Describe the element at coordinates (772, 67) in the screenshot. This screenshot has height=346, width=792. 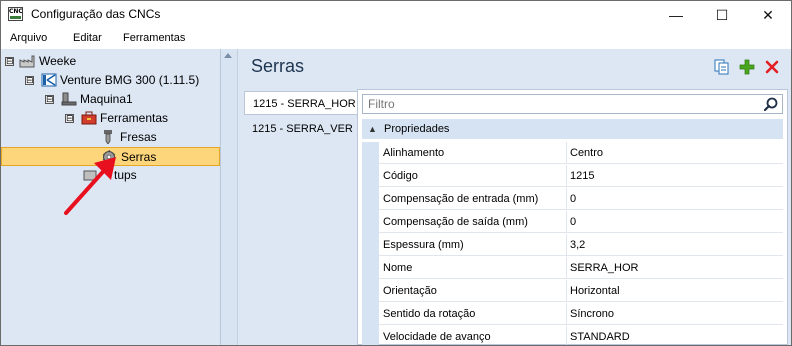
I see `delete-icon` at that location.